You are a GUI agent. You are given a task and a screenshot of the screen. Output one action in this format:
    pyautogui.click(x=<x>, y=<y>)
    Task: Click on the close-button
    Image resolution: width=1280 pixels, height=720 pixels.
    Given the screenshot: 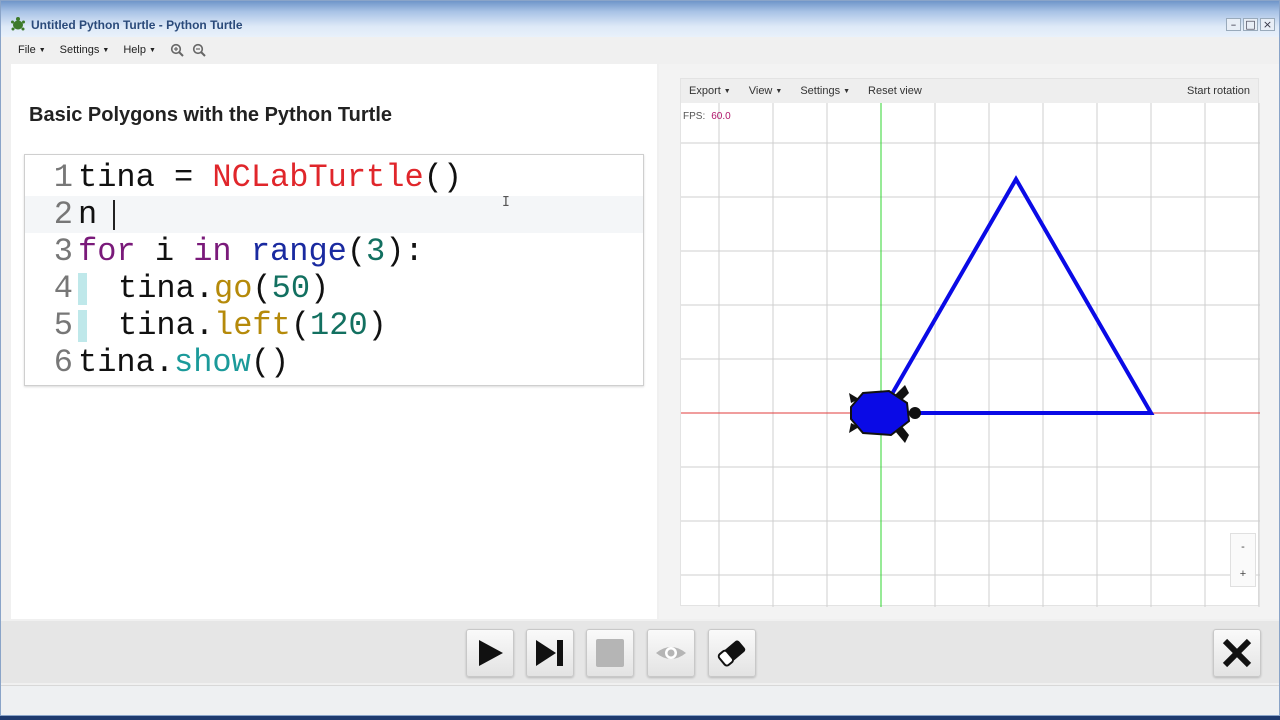 What is the action you would take?
    pyautogui.click(x=1237, y=653)
    